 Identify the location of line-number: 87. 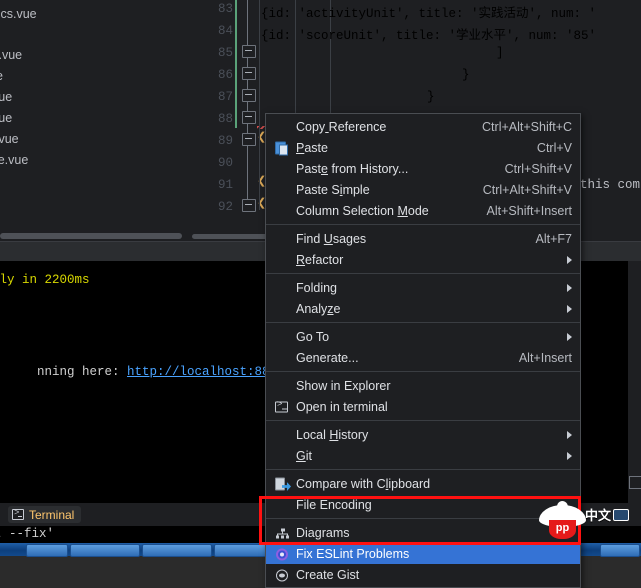
(225, 97).